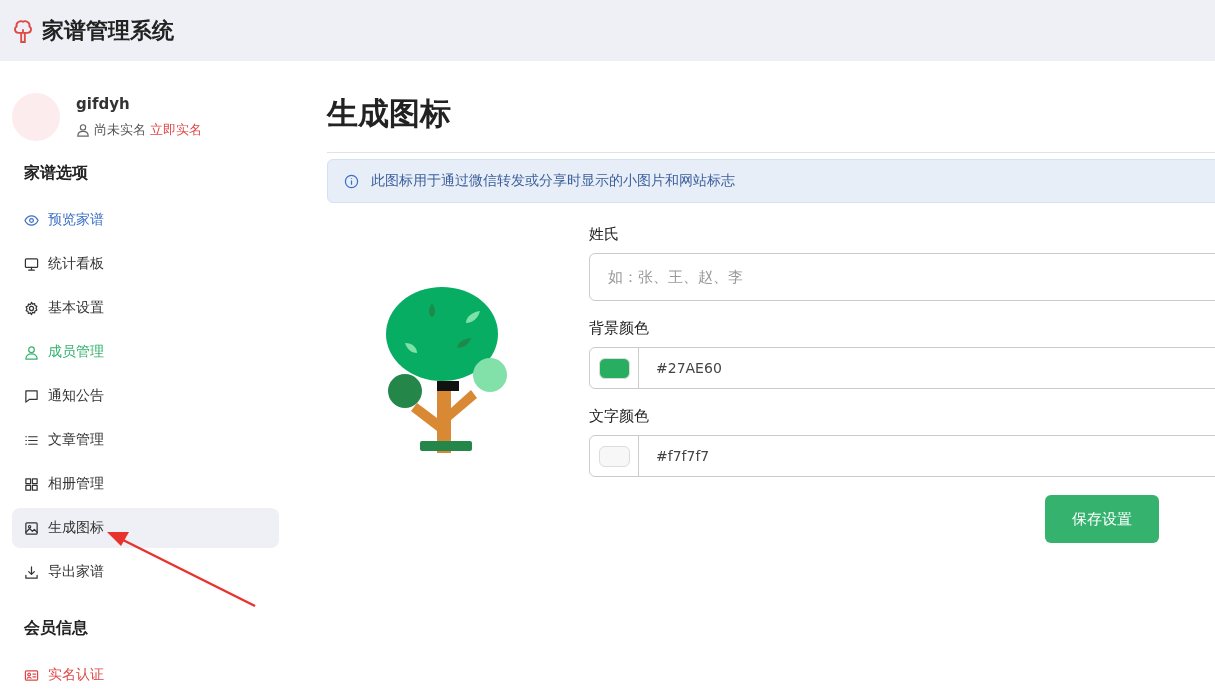  I want to click on color-field: #27AE60, so click(902, 368).